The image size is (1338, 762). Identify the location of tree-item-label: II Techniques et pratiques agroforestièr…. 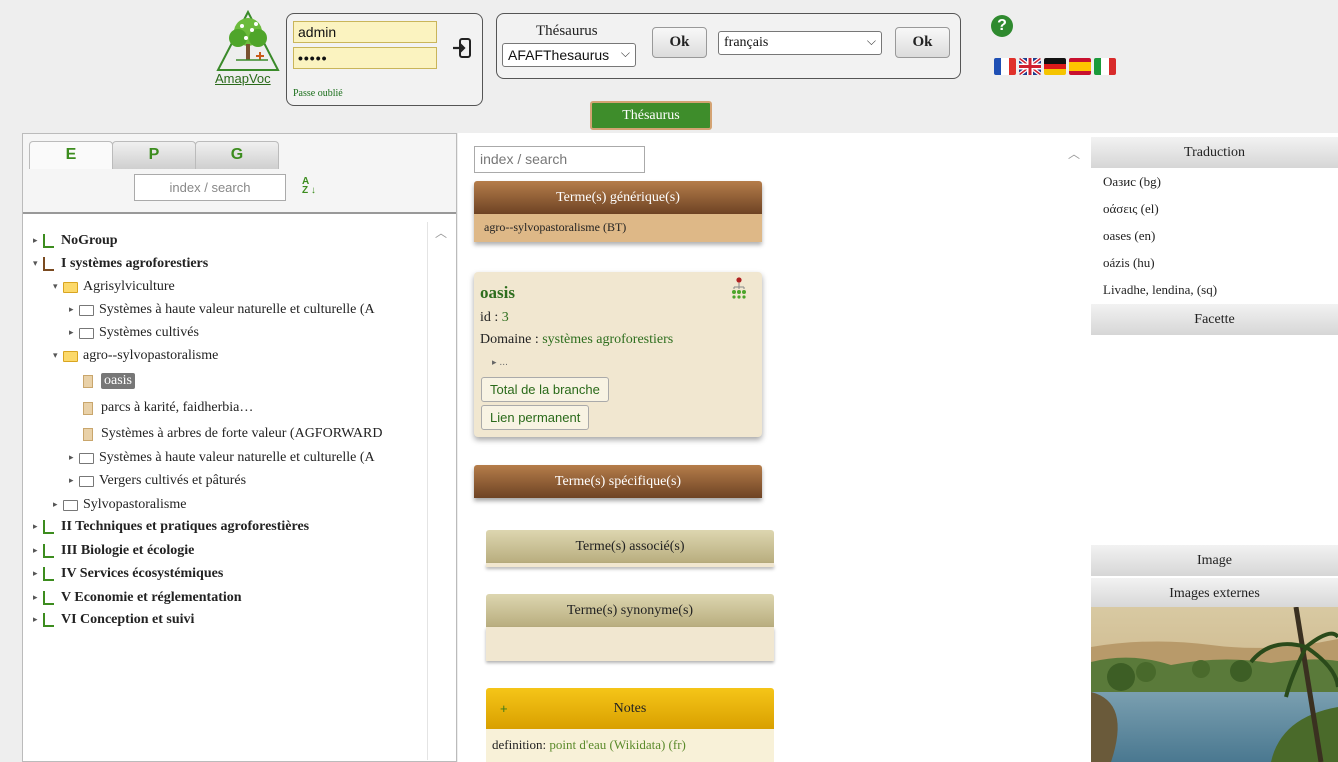
(185, 526).